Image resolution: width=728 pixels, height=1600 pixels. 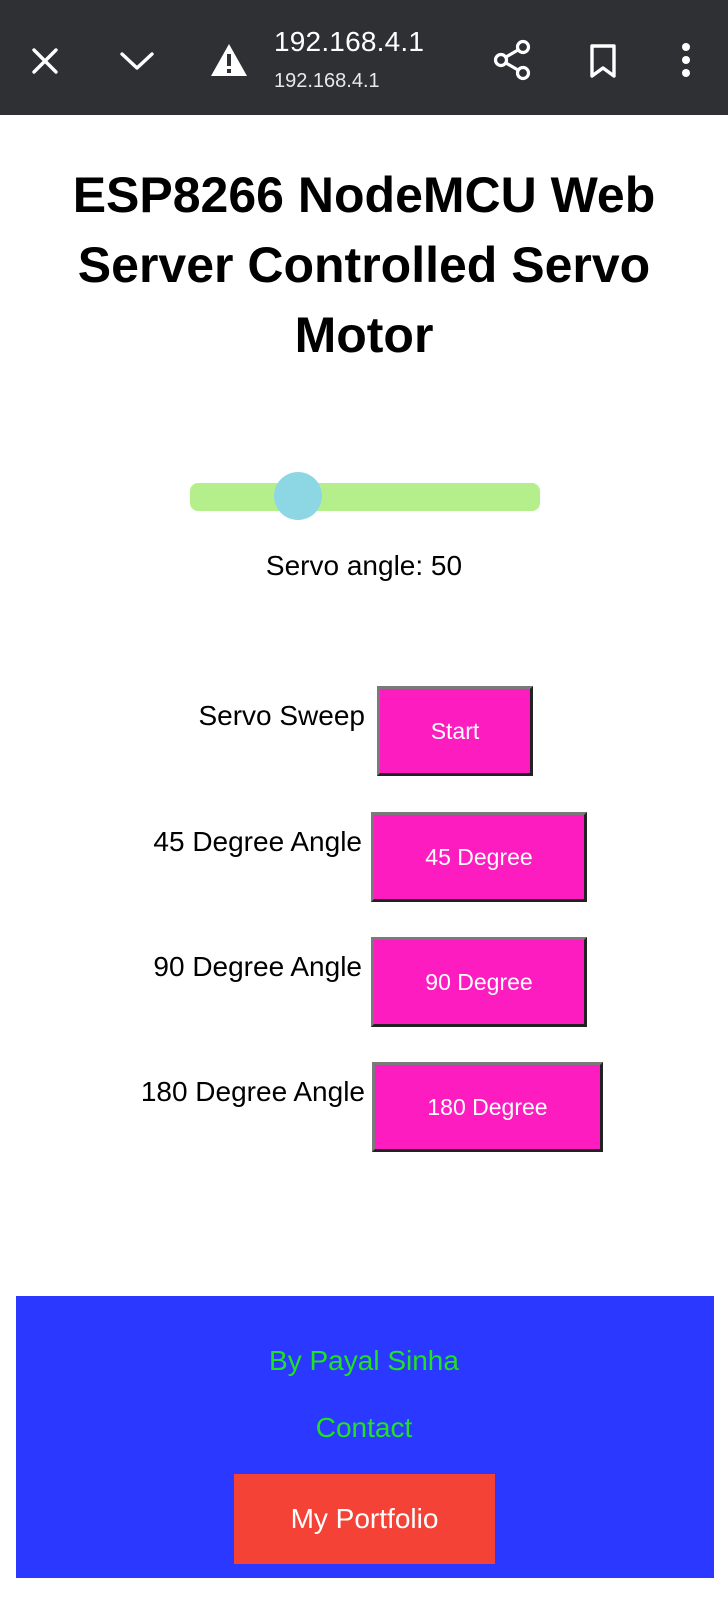 What do you see at coordinates (45, 61) in the screenshot?
I see `close-icon` at bounding box center [45, 61].